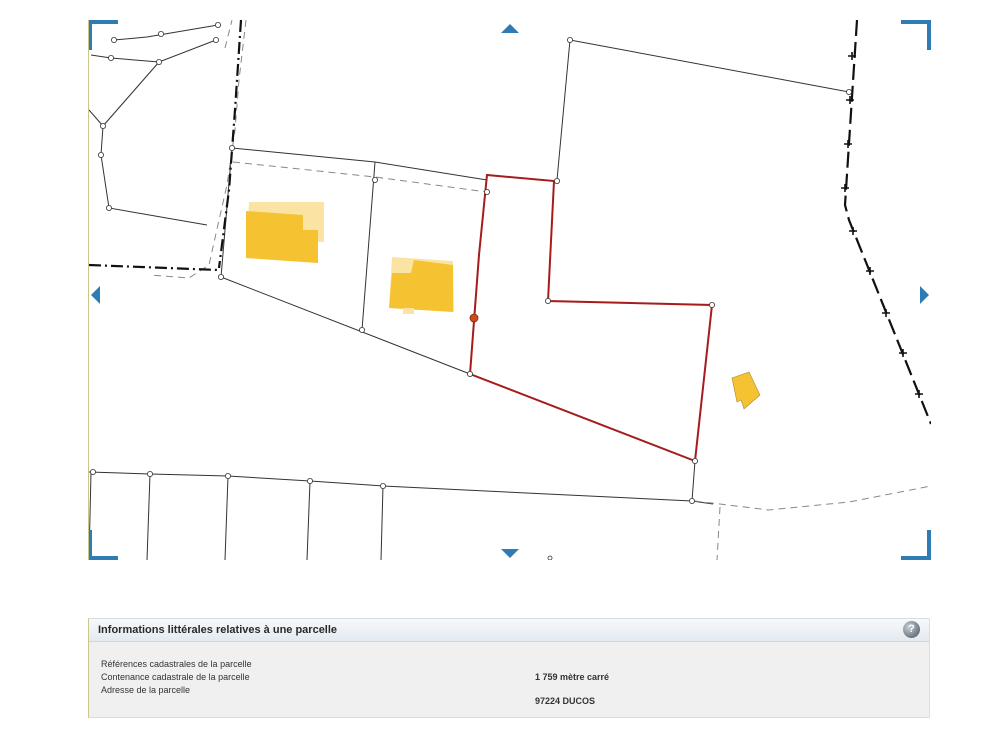 The image size is (1000, 750). What do you see at coordinates (565, 701) in the screenshot?
I see `parcel-address-value: 97224 DUCOS` at bounding box center [565, 701].